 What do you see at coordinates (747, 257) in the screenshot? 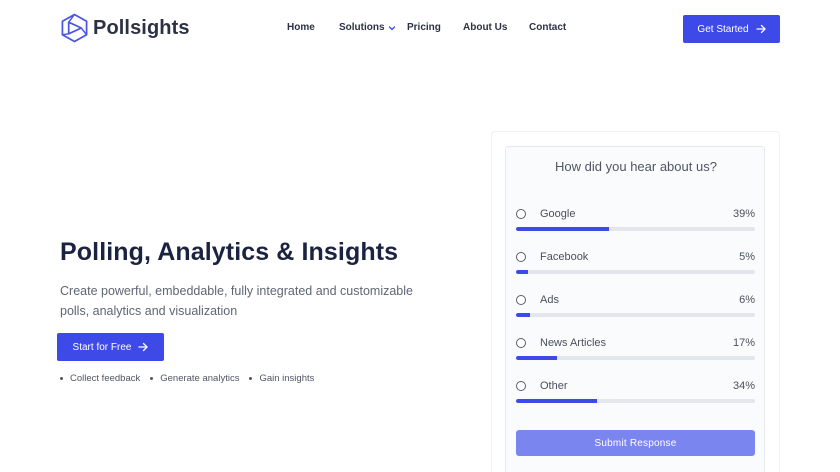
I see `option-percent: 5%` at bounding box center [747, 257].